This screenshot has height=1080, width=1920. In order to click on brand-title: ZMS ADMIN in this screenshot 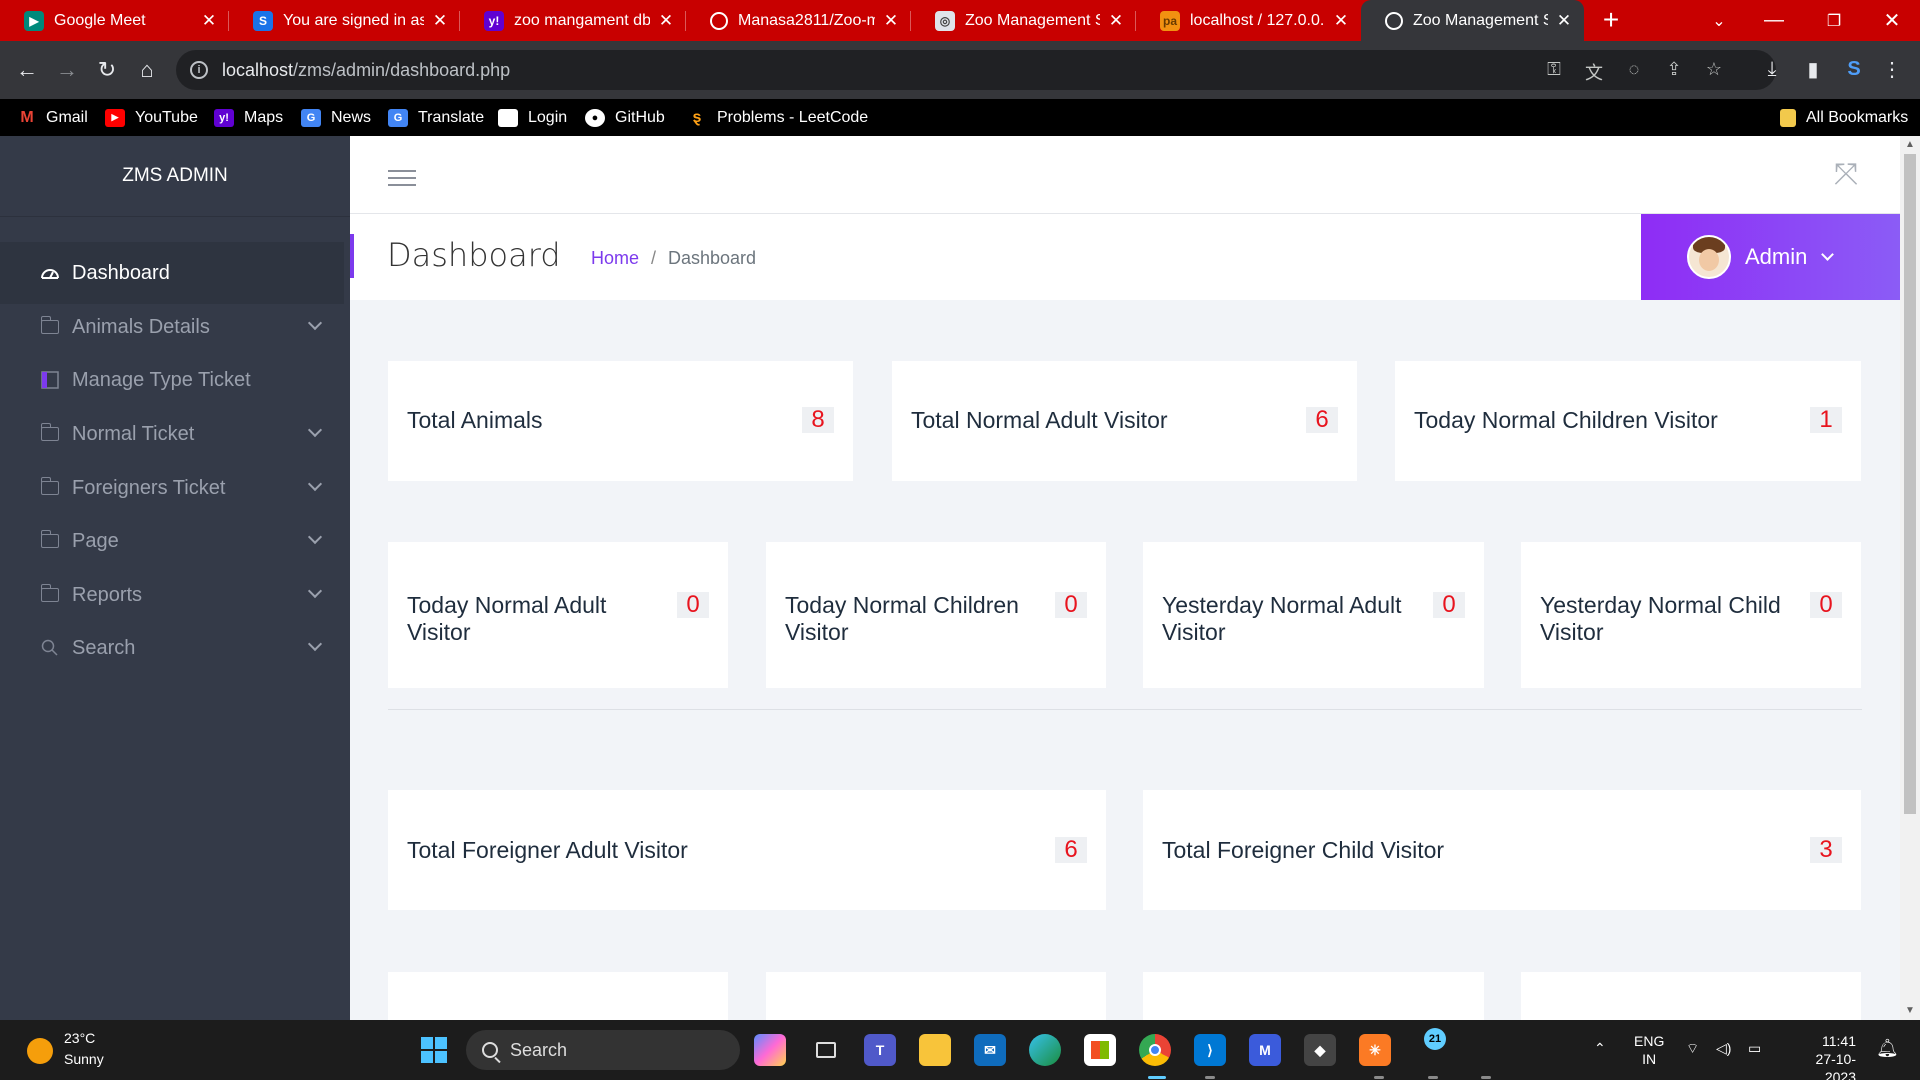, I will do `click(175, 176)`.